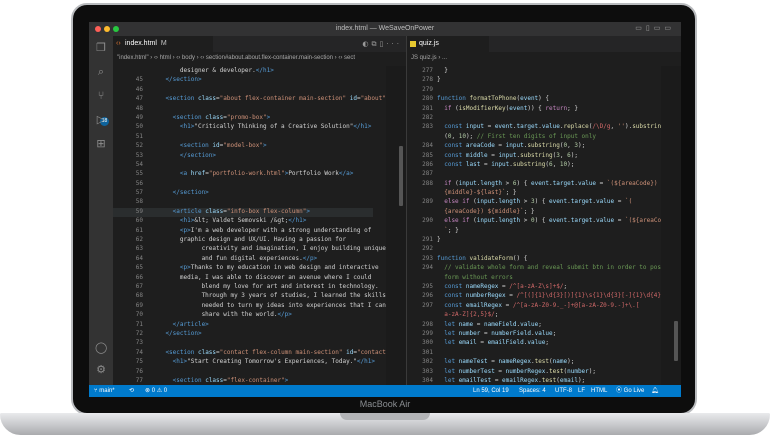 The width and height of the screenshot is (770, 440). Describe the element at coordinates (131, 391) in the screenshot. I see `sync-icon: ⟲` at that location.